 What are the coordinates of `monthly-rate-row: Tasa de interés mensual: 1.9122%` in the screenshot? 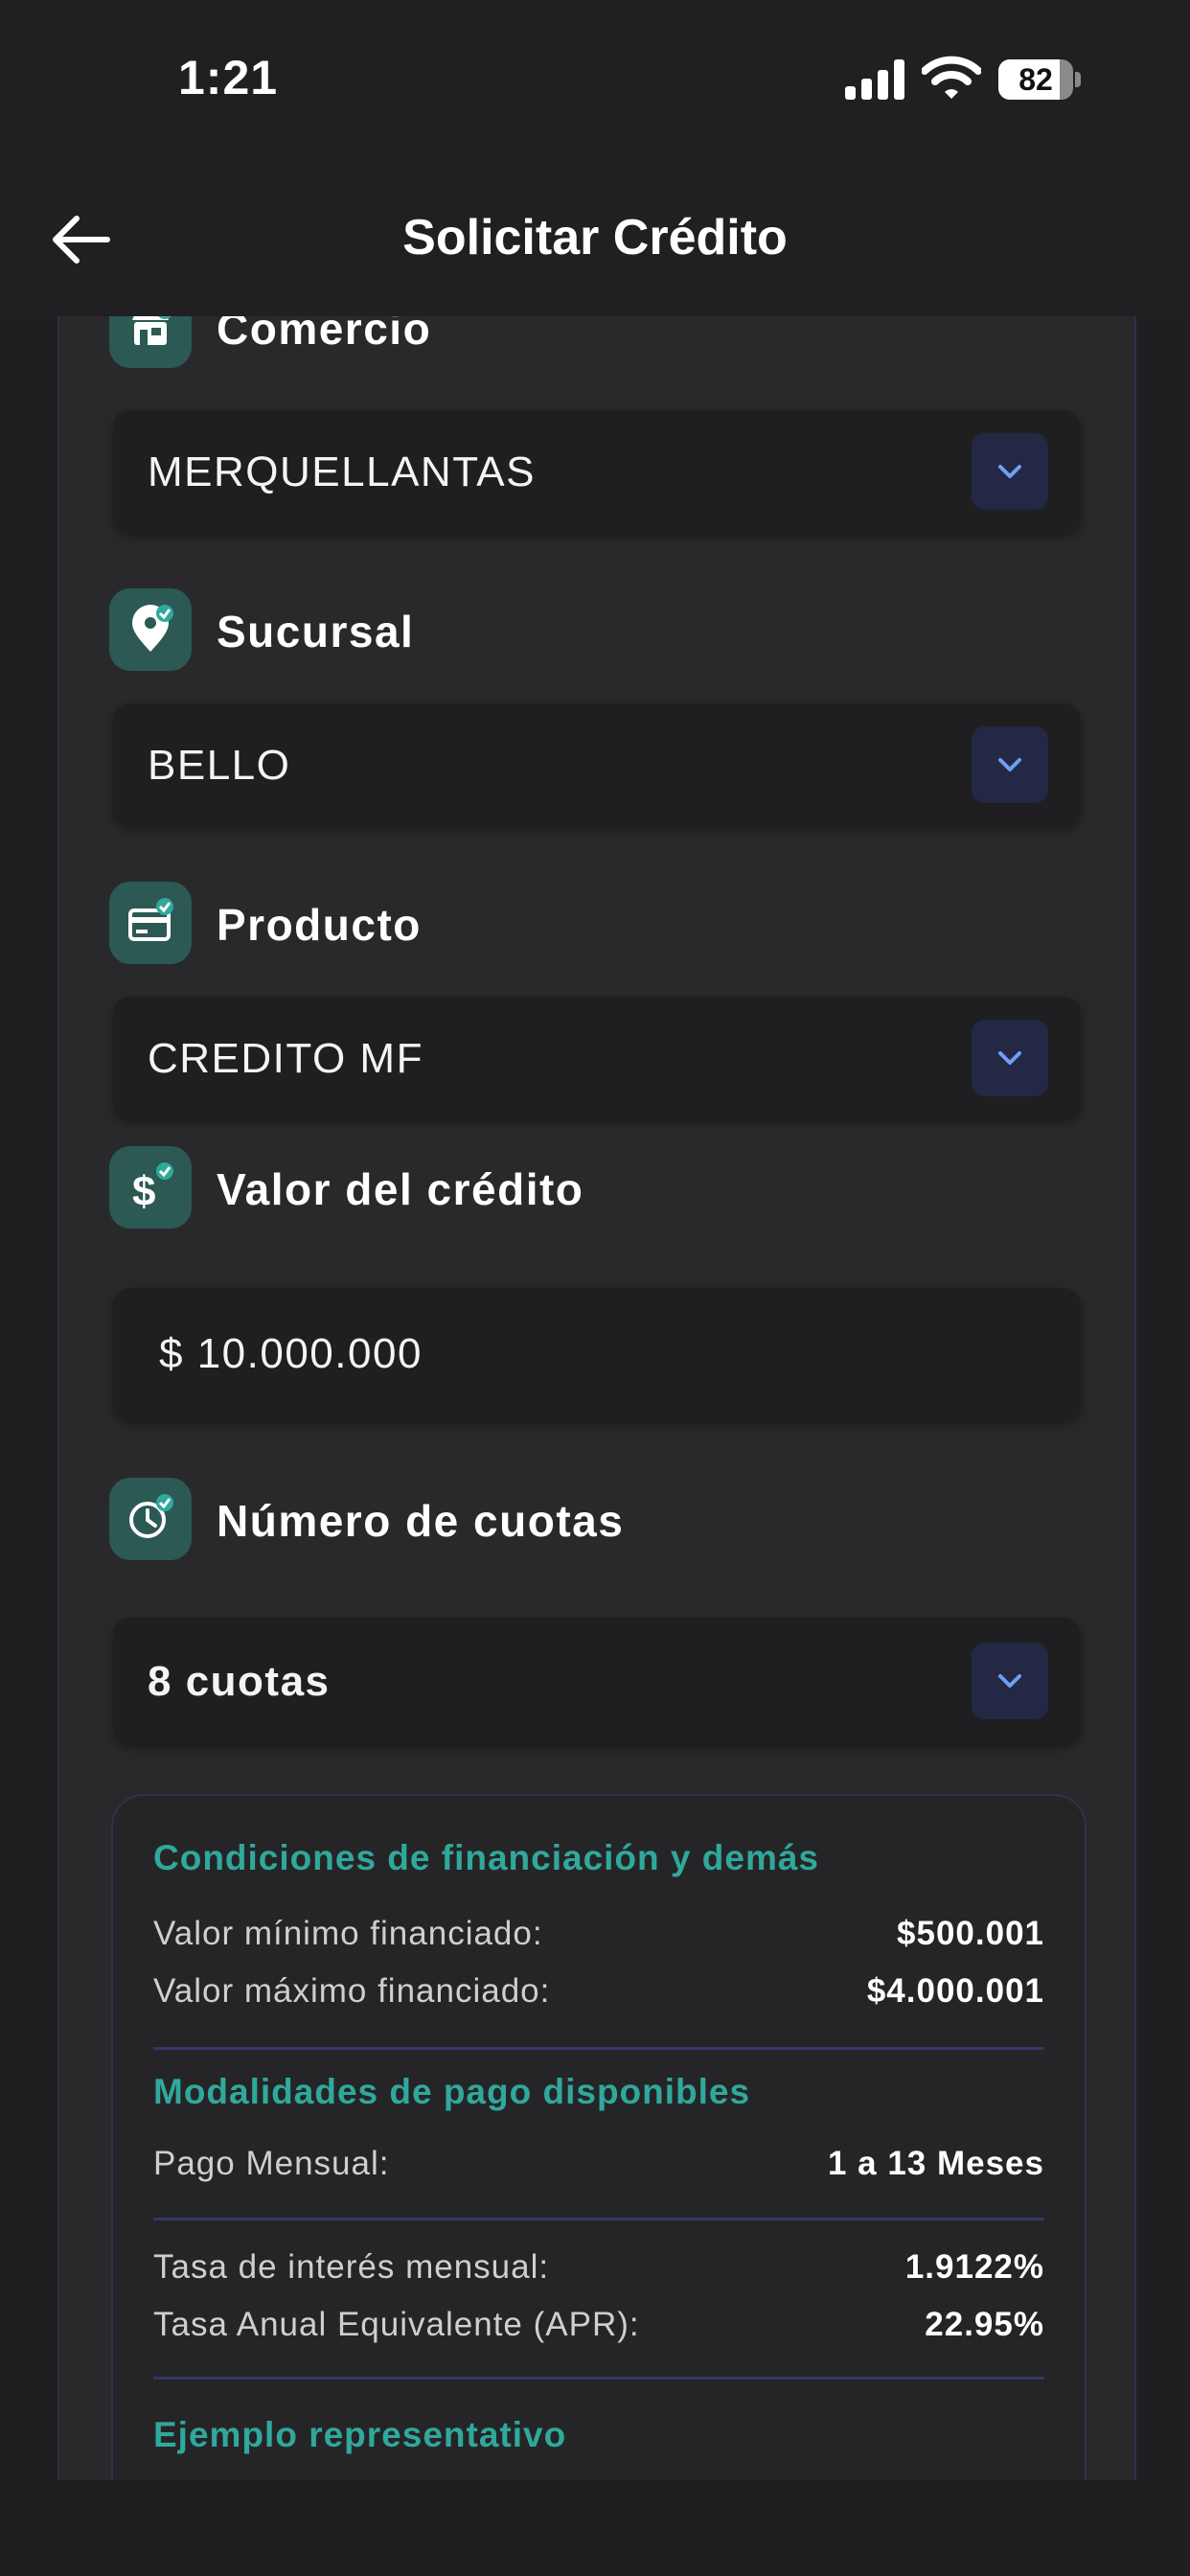 It's located at (599, 2272).